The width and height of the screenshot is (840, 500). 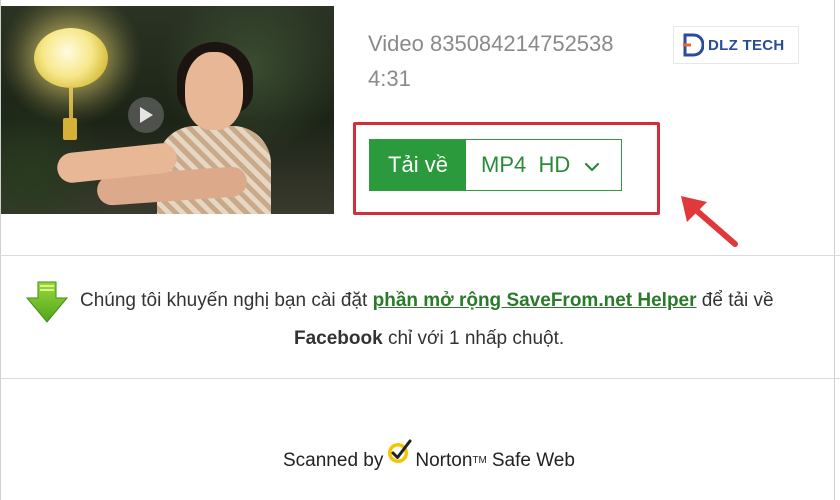 What do you see at coordinates (746, 45) in the screenshot?
I see `logo-text: DLZ TECH` at bounding box center [746, 45].